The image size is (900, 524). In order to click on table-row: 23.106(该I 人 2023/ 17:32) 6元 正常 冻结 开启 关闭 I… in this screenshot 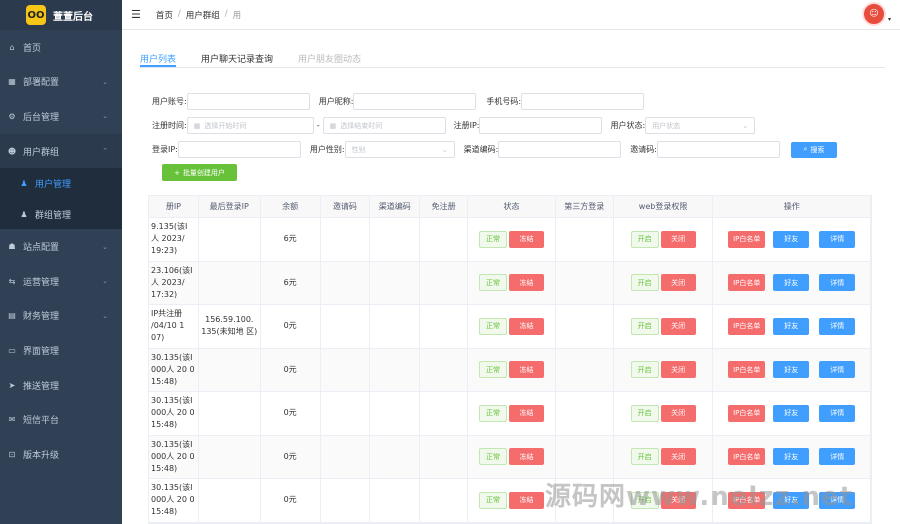, I will do `click(510, 283)`.